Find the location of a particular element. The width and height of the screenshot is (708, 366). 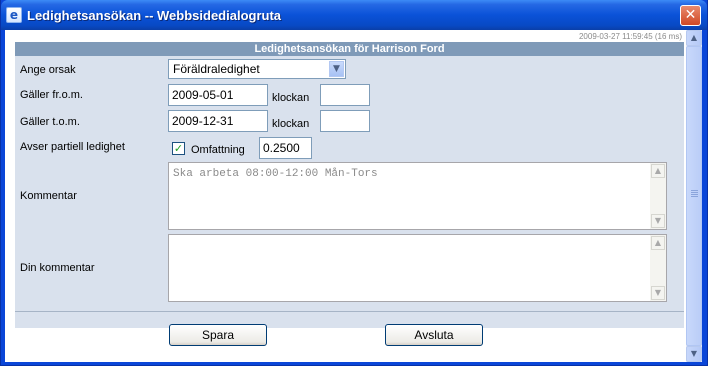

your-comment-label: Din kommentar is located at coordinates (57, 268).